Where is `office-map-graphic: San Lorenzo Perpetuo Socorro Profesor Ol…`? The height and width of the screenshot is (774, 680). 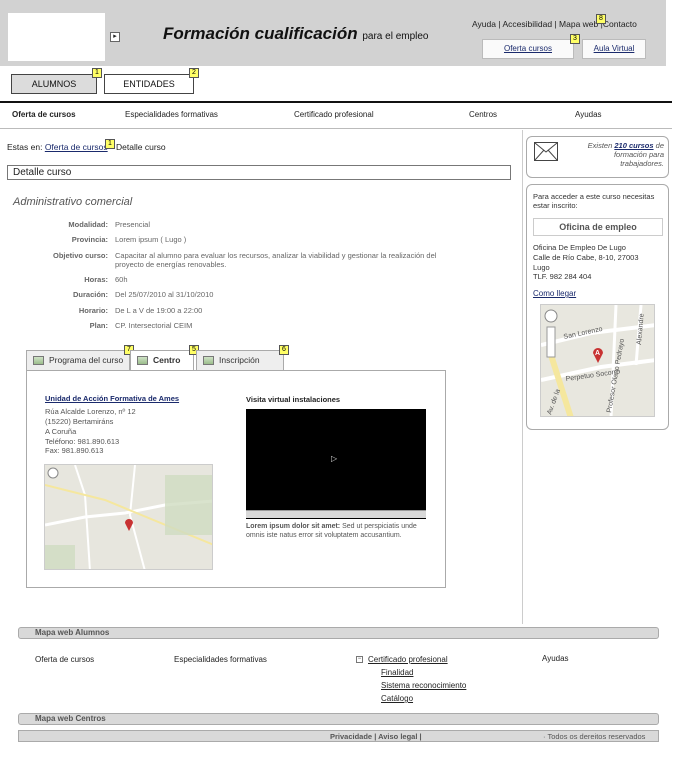
office-map-graphic: San Lorenzo Perpetuo Socorro Profesor Ol… is located at coordinates (597, 360).